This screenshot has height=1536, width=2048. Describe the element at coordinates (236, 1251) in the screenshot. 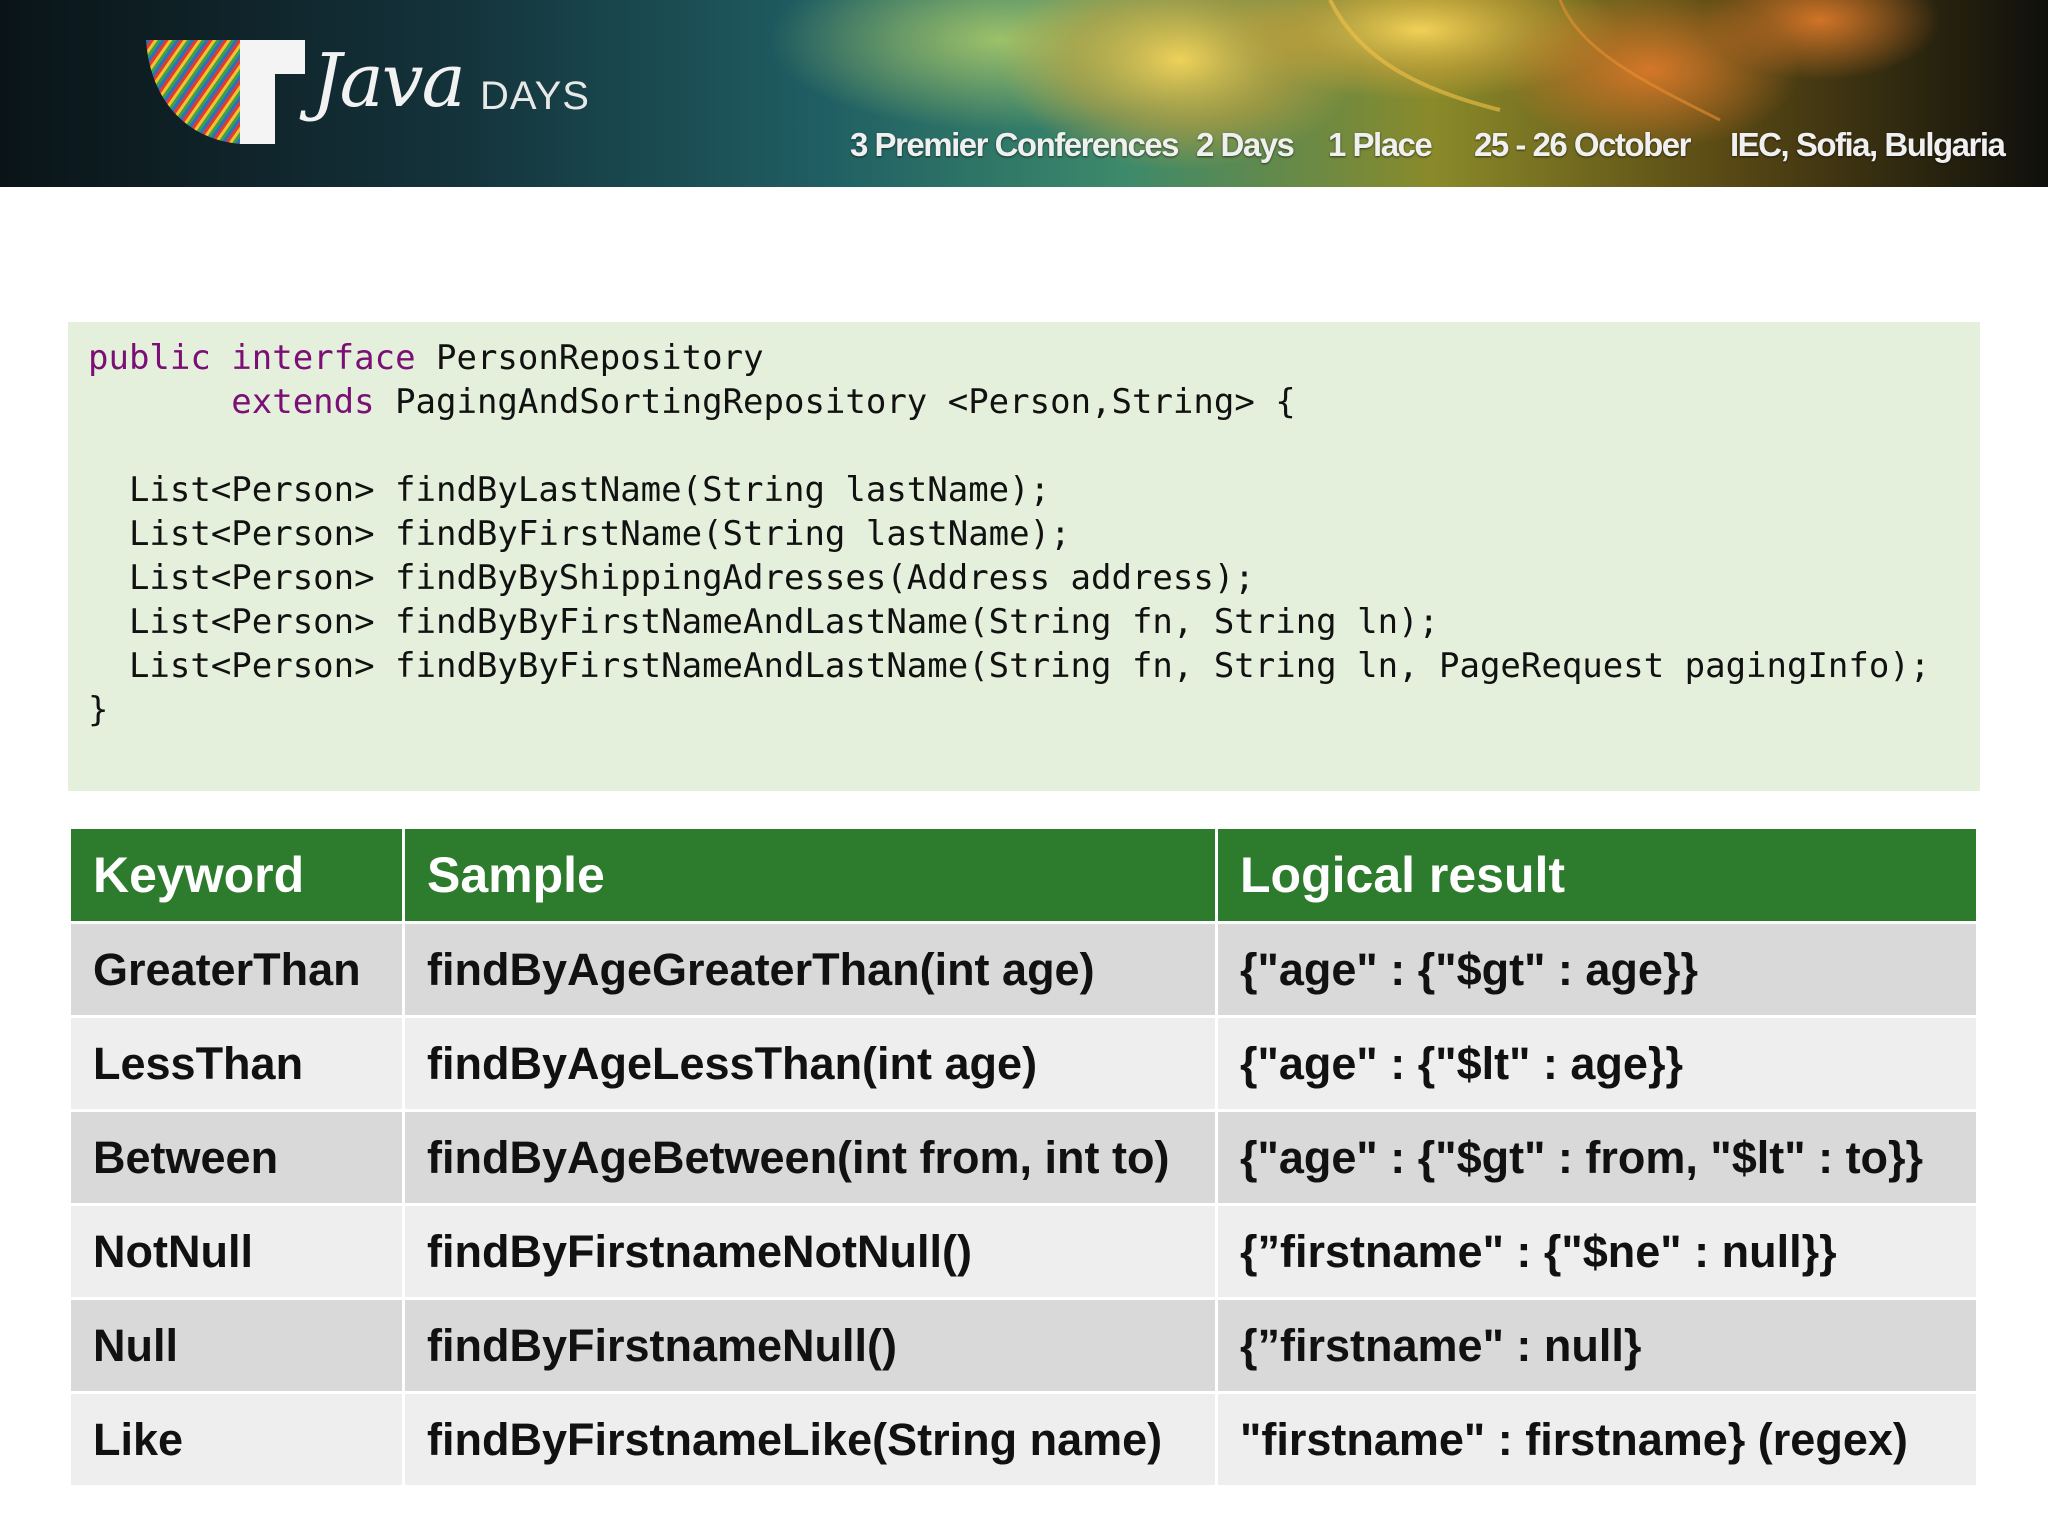

I see `cell-keyword: NotNull` at that location.